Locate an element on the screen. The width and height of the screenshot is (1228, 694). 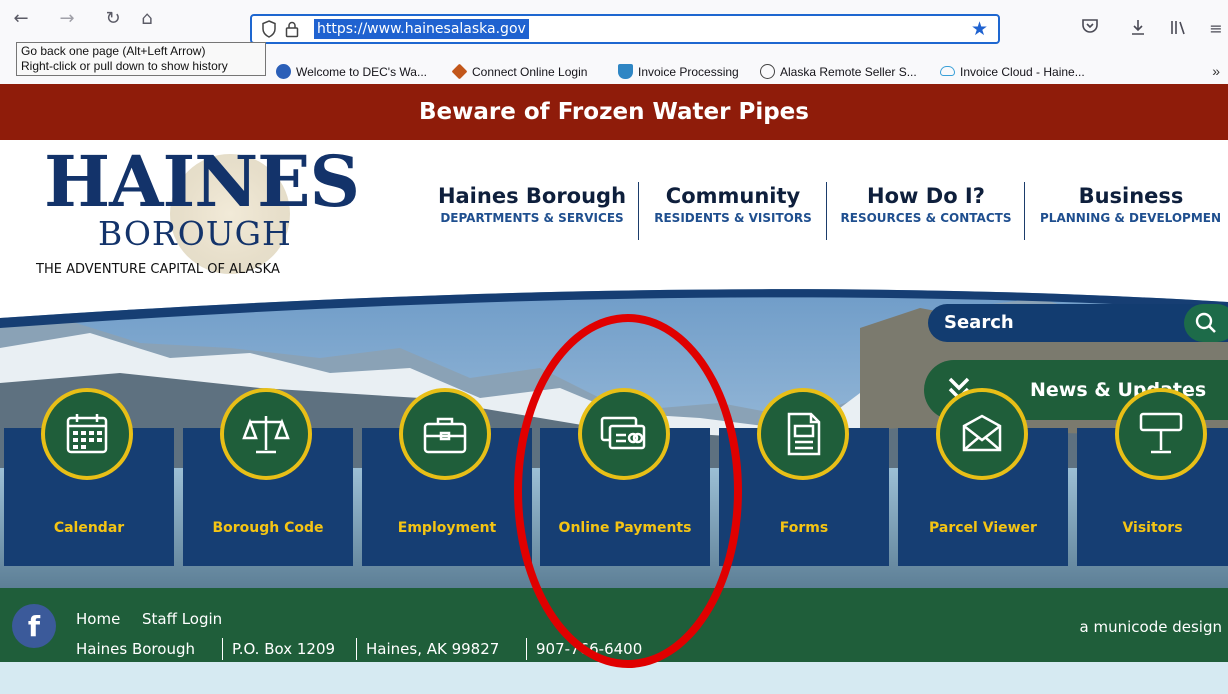
calendar-circle is located at coordinates (87, 434).